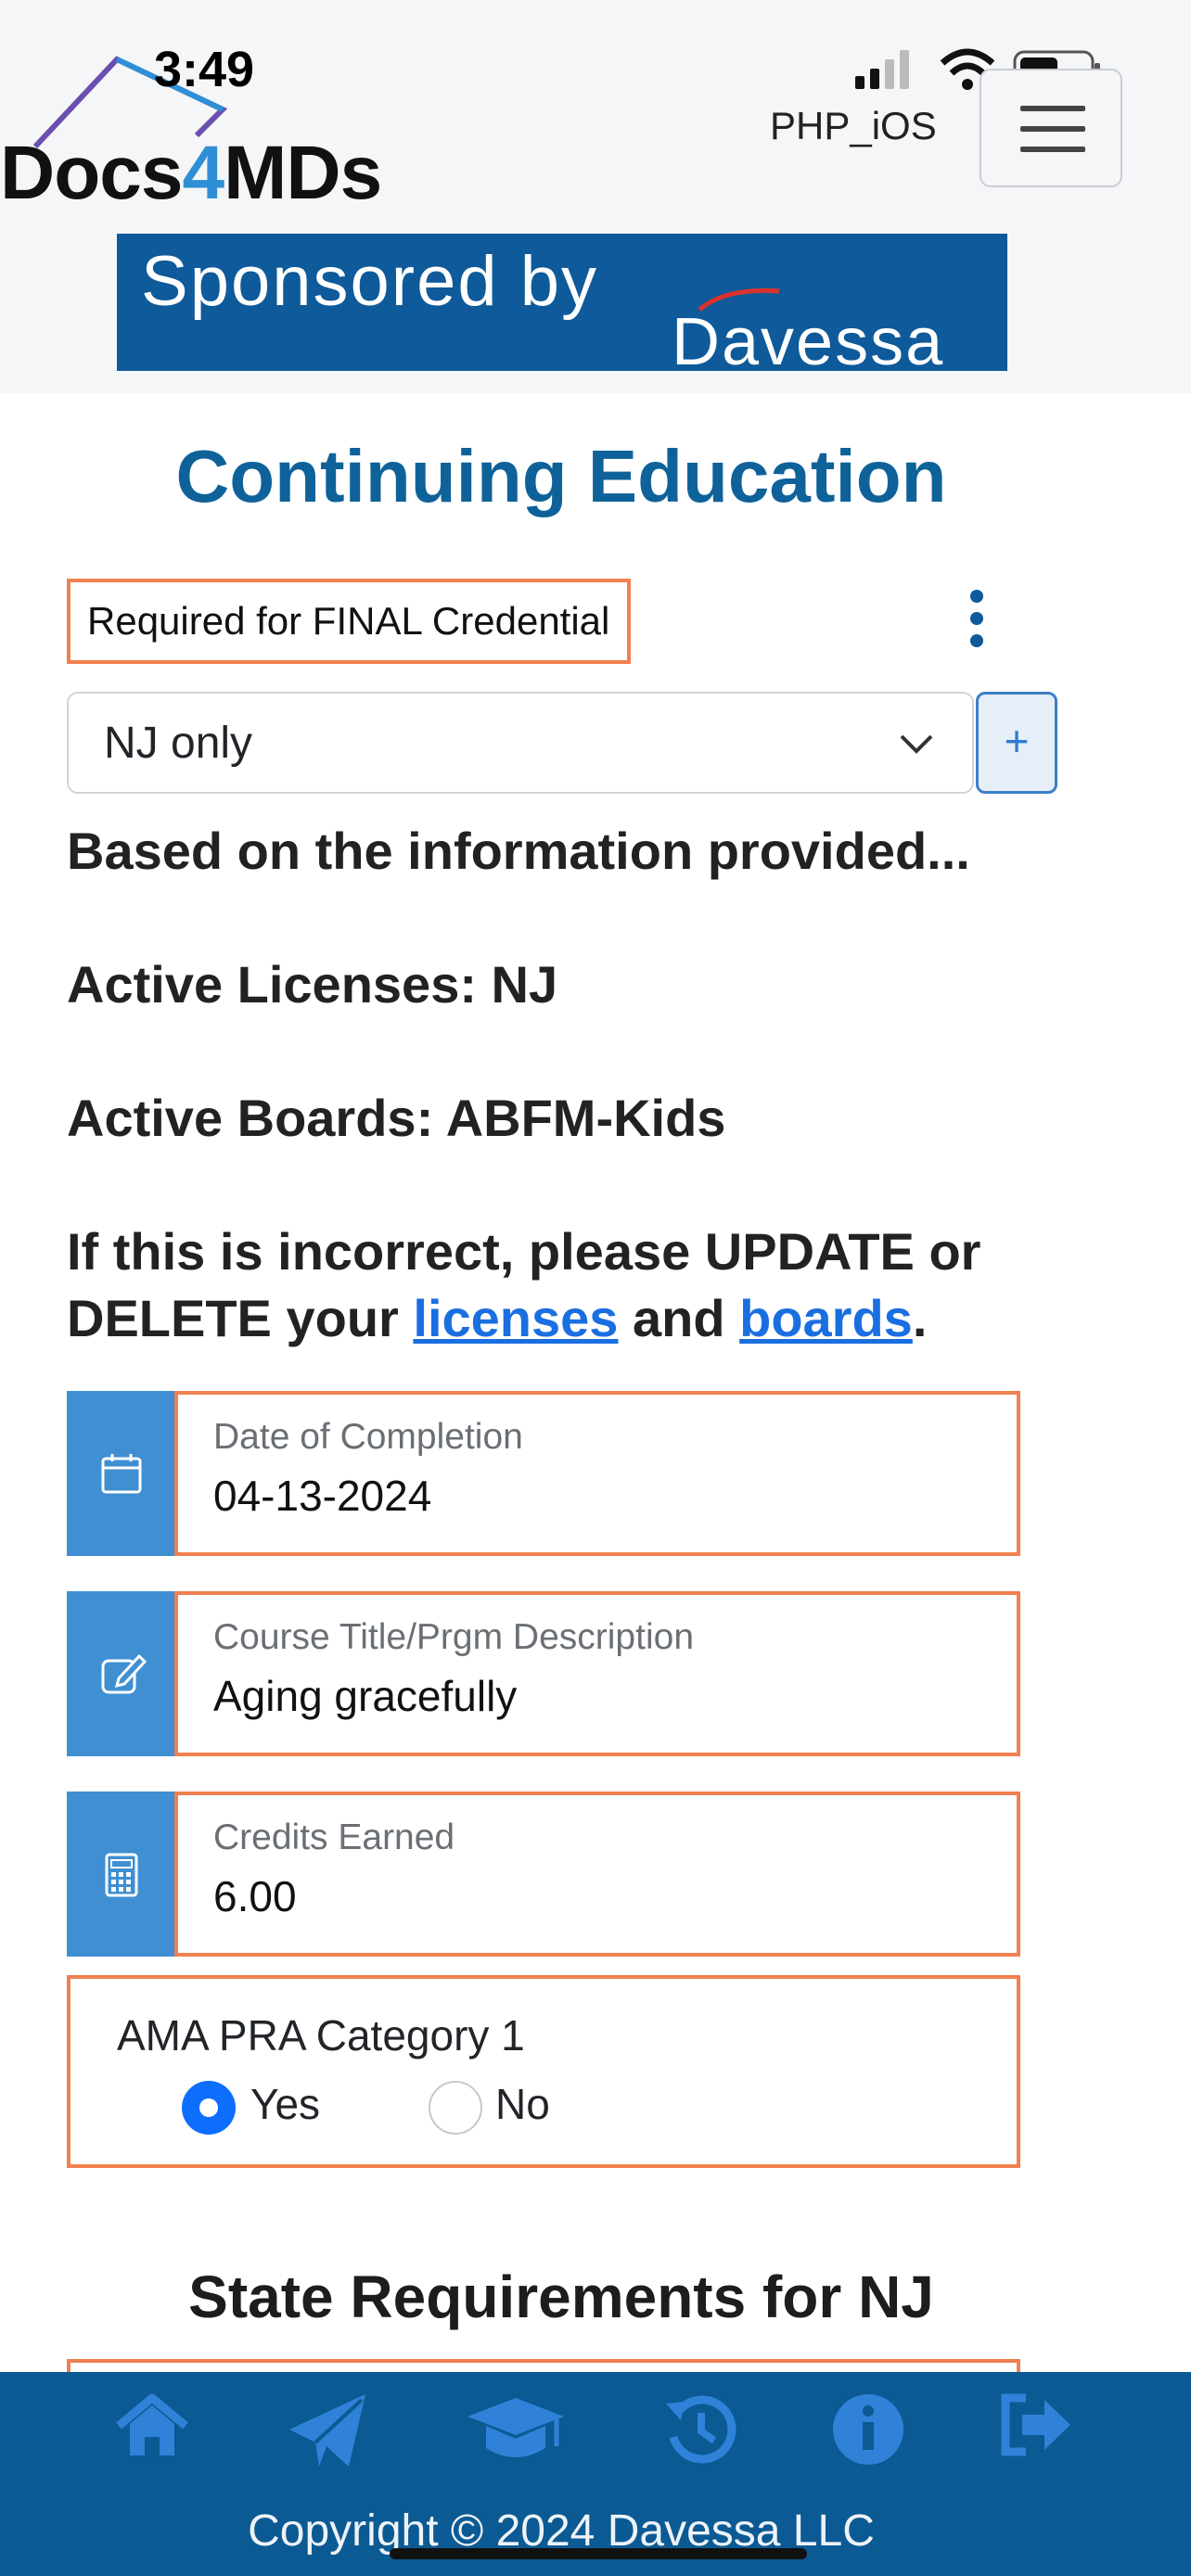 The width and height of the screenshot is (1191, 2576). Describe the element at coordinates (522, 2104) in the screenshot. I see `ama-no-label: No` at that location.